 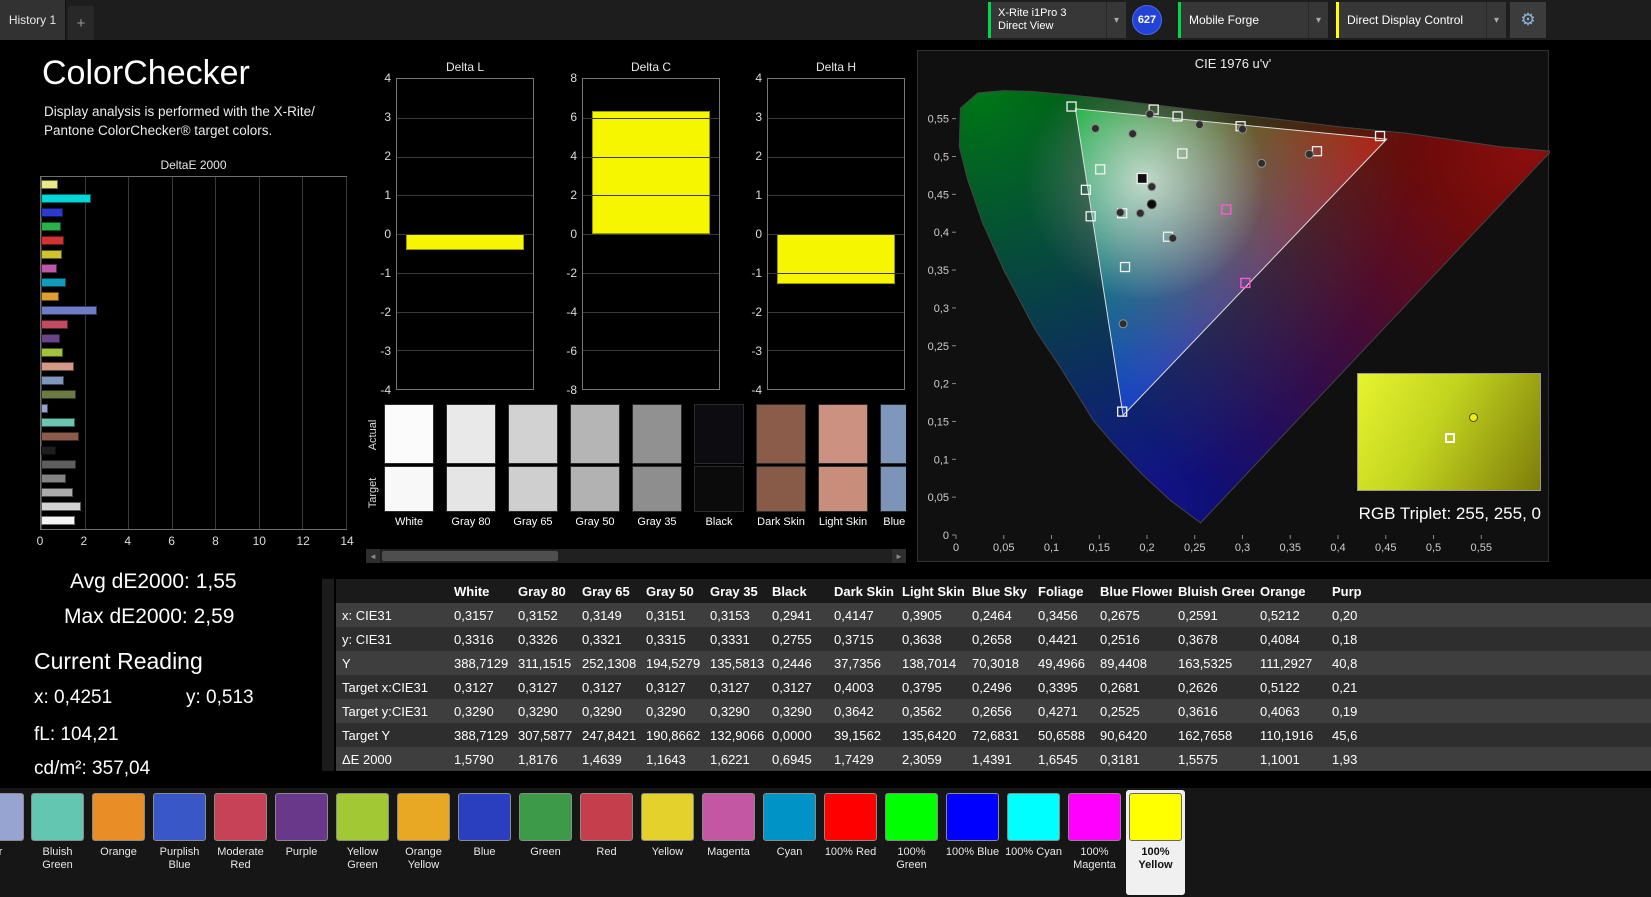 What do you see at coordinates (362, 842) in the screenshot?
I see `patch-yellow-green: Yellow Green` at bounding box center [362, 842].